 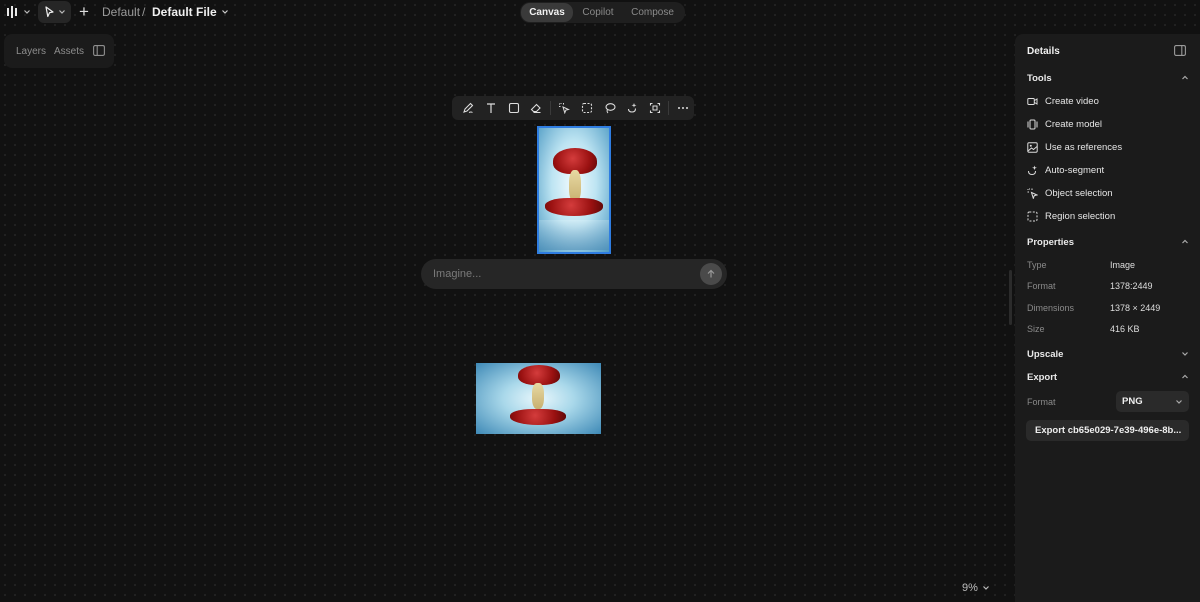 I want to click on create-model-button: Create model, so click(x=1107, y=124).